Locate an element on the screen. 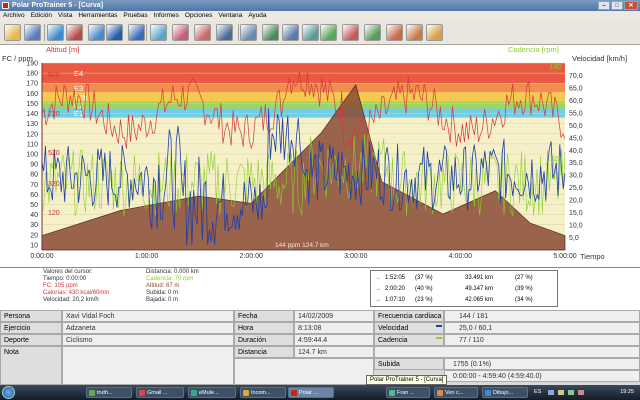  ejercicio-value: Adzaneta is located at coordinates (148, 328).